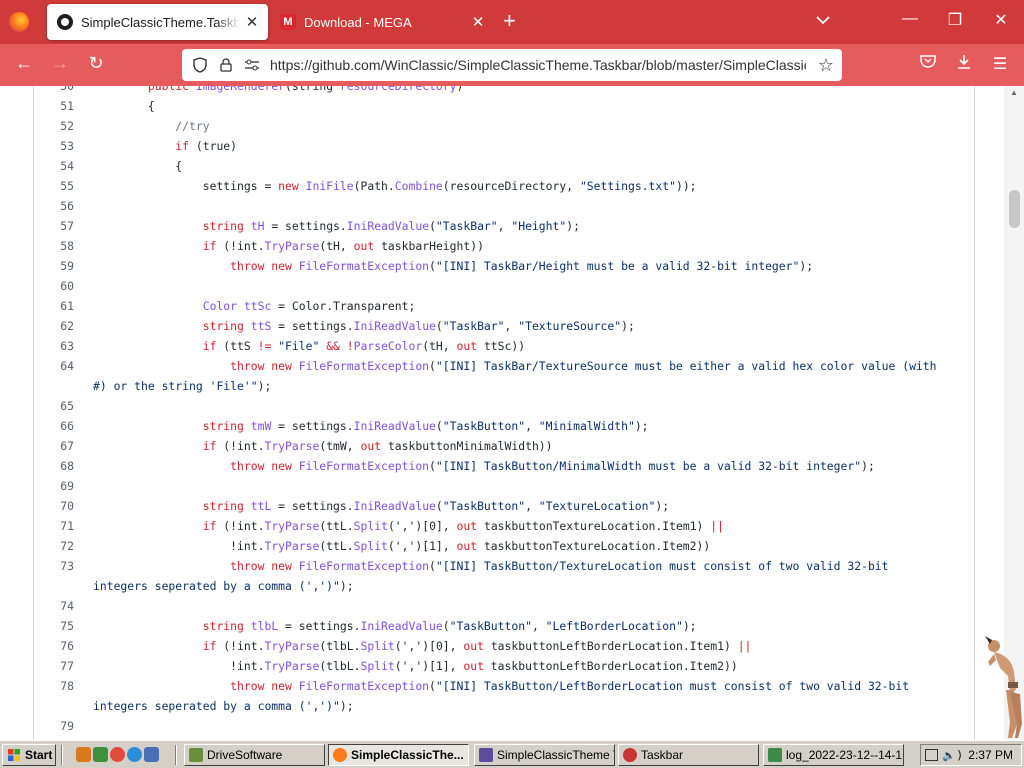 The height and width of the screenshot is (768, 1024). I want to click on lock-icon, so click(226, 65).